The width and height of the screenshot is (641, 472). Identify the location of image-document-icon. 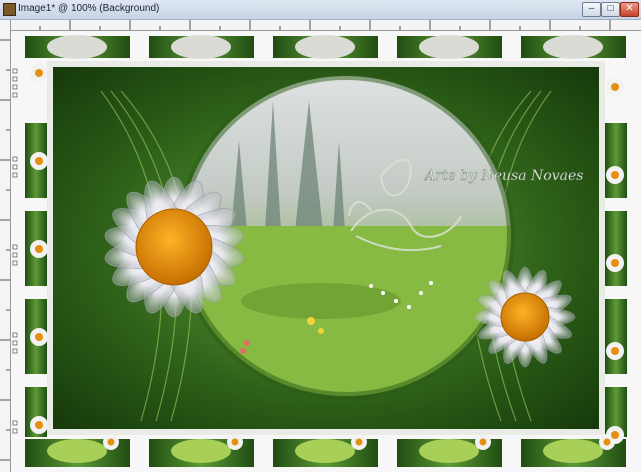
(9, 9).